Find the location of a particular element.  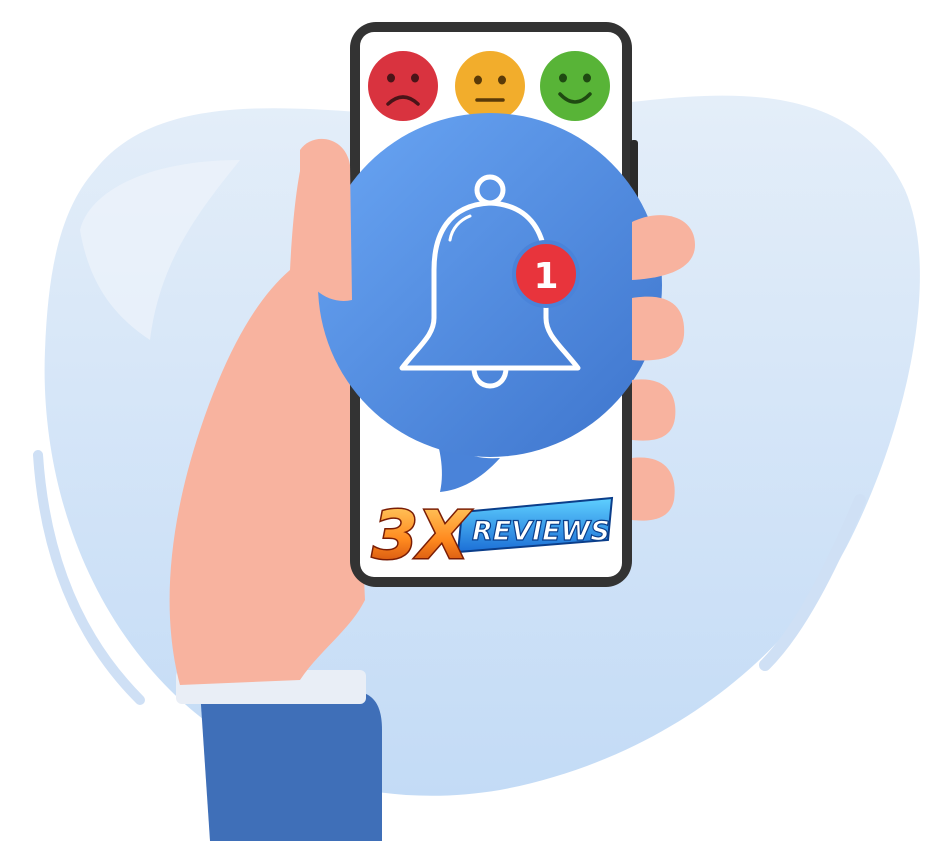

logo-main-text: 3X is located at coordinates (422, 535).